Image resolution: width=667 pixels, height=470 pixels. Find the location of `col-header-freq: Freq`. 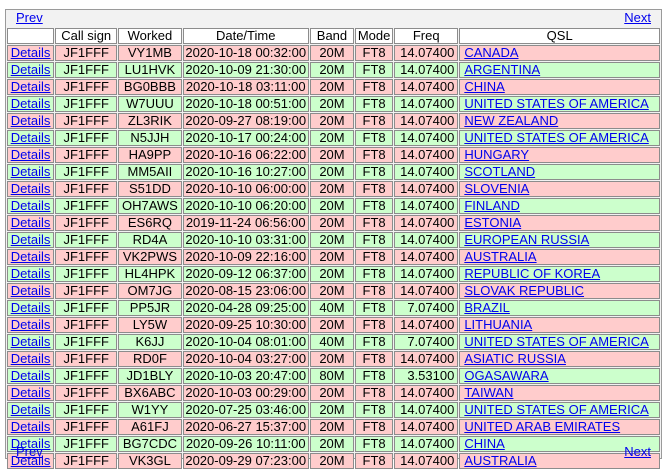

col-header-freq: Freq is located at coordinates (426, 36).